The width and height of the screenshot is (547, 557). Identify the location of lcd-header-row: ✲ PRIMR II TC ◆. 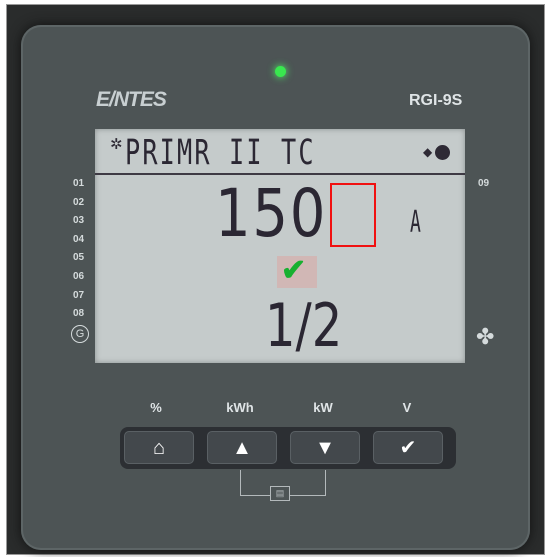
(280, 152).